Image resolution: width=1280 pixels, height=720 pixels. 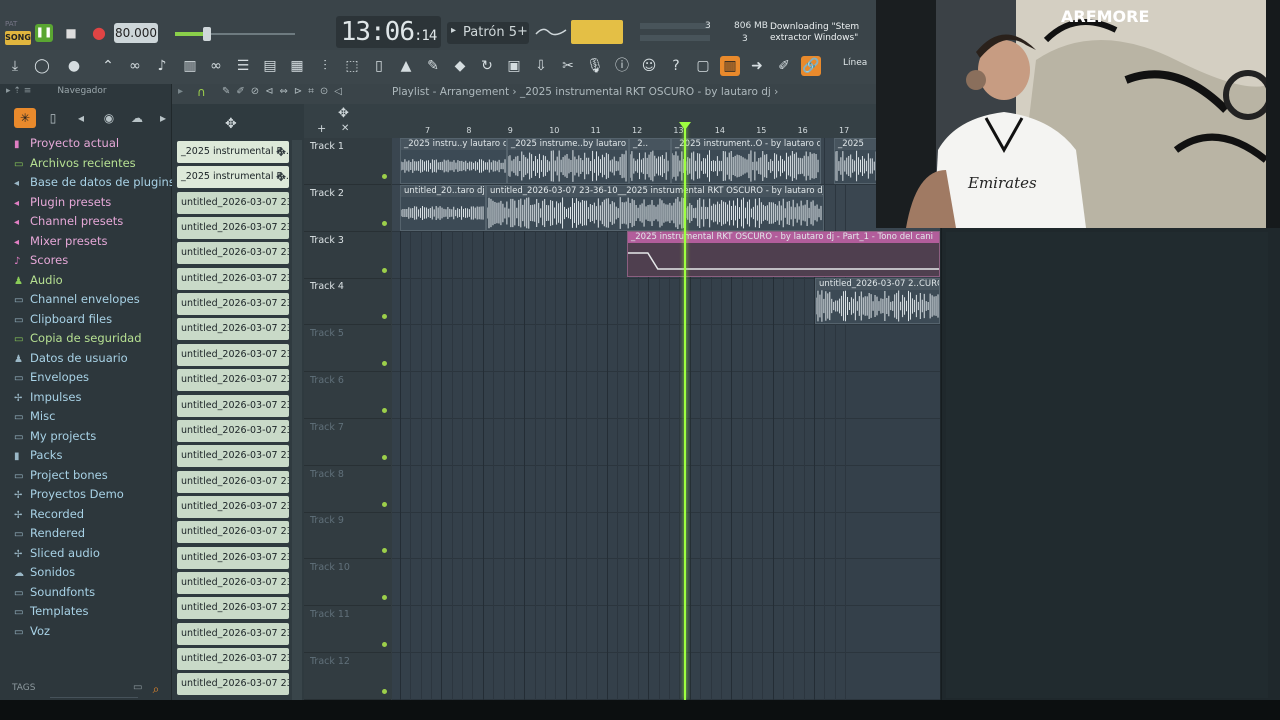 What do you see at coordinates (347, 489) in the screenshot?
I see `track-header: Track 8` at bounding box center [347, 489].